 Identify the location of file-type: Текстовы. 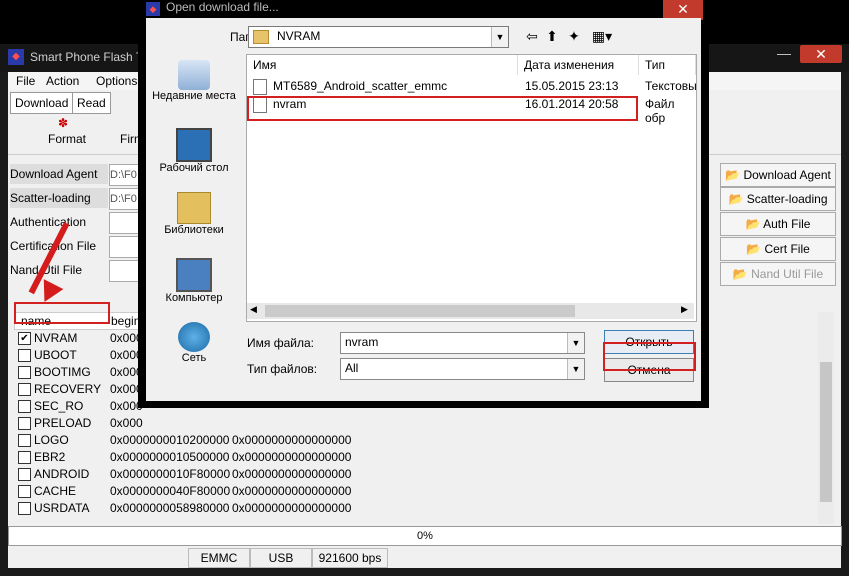
(671, 86).